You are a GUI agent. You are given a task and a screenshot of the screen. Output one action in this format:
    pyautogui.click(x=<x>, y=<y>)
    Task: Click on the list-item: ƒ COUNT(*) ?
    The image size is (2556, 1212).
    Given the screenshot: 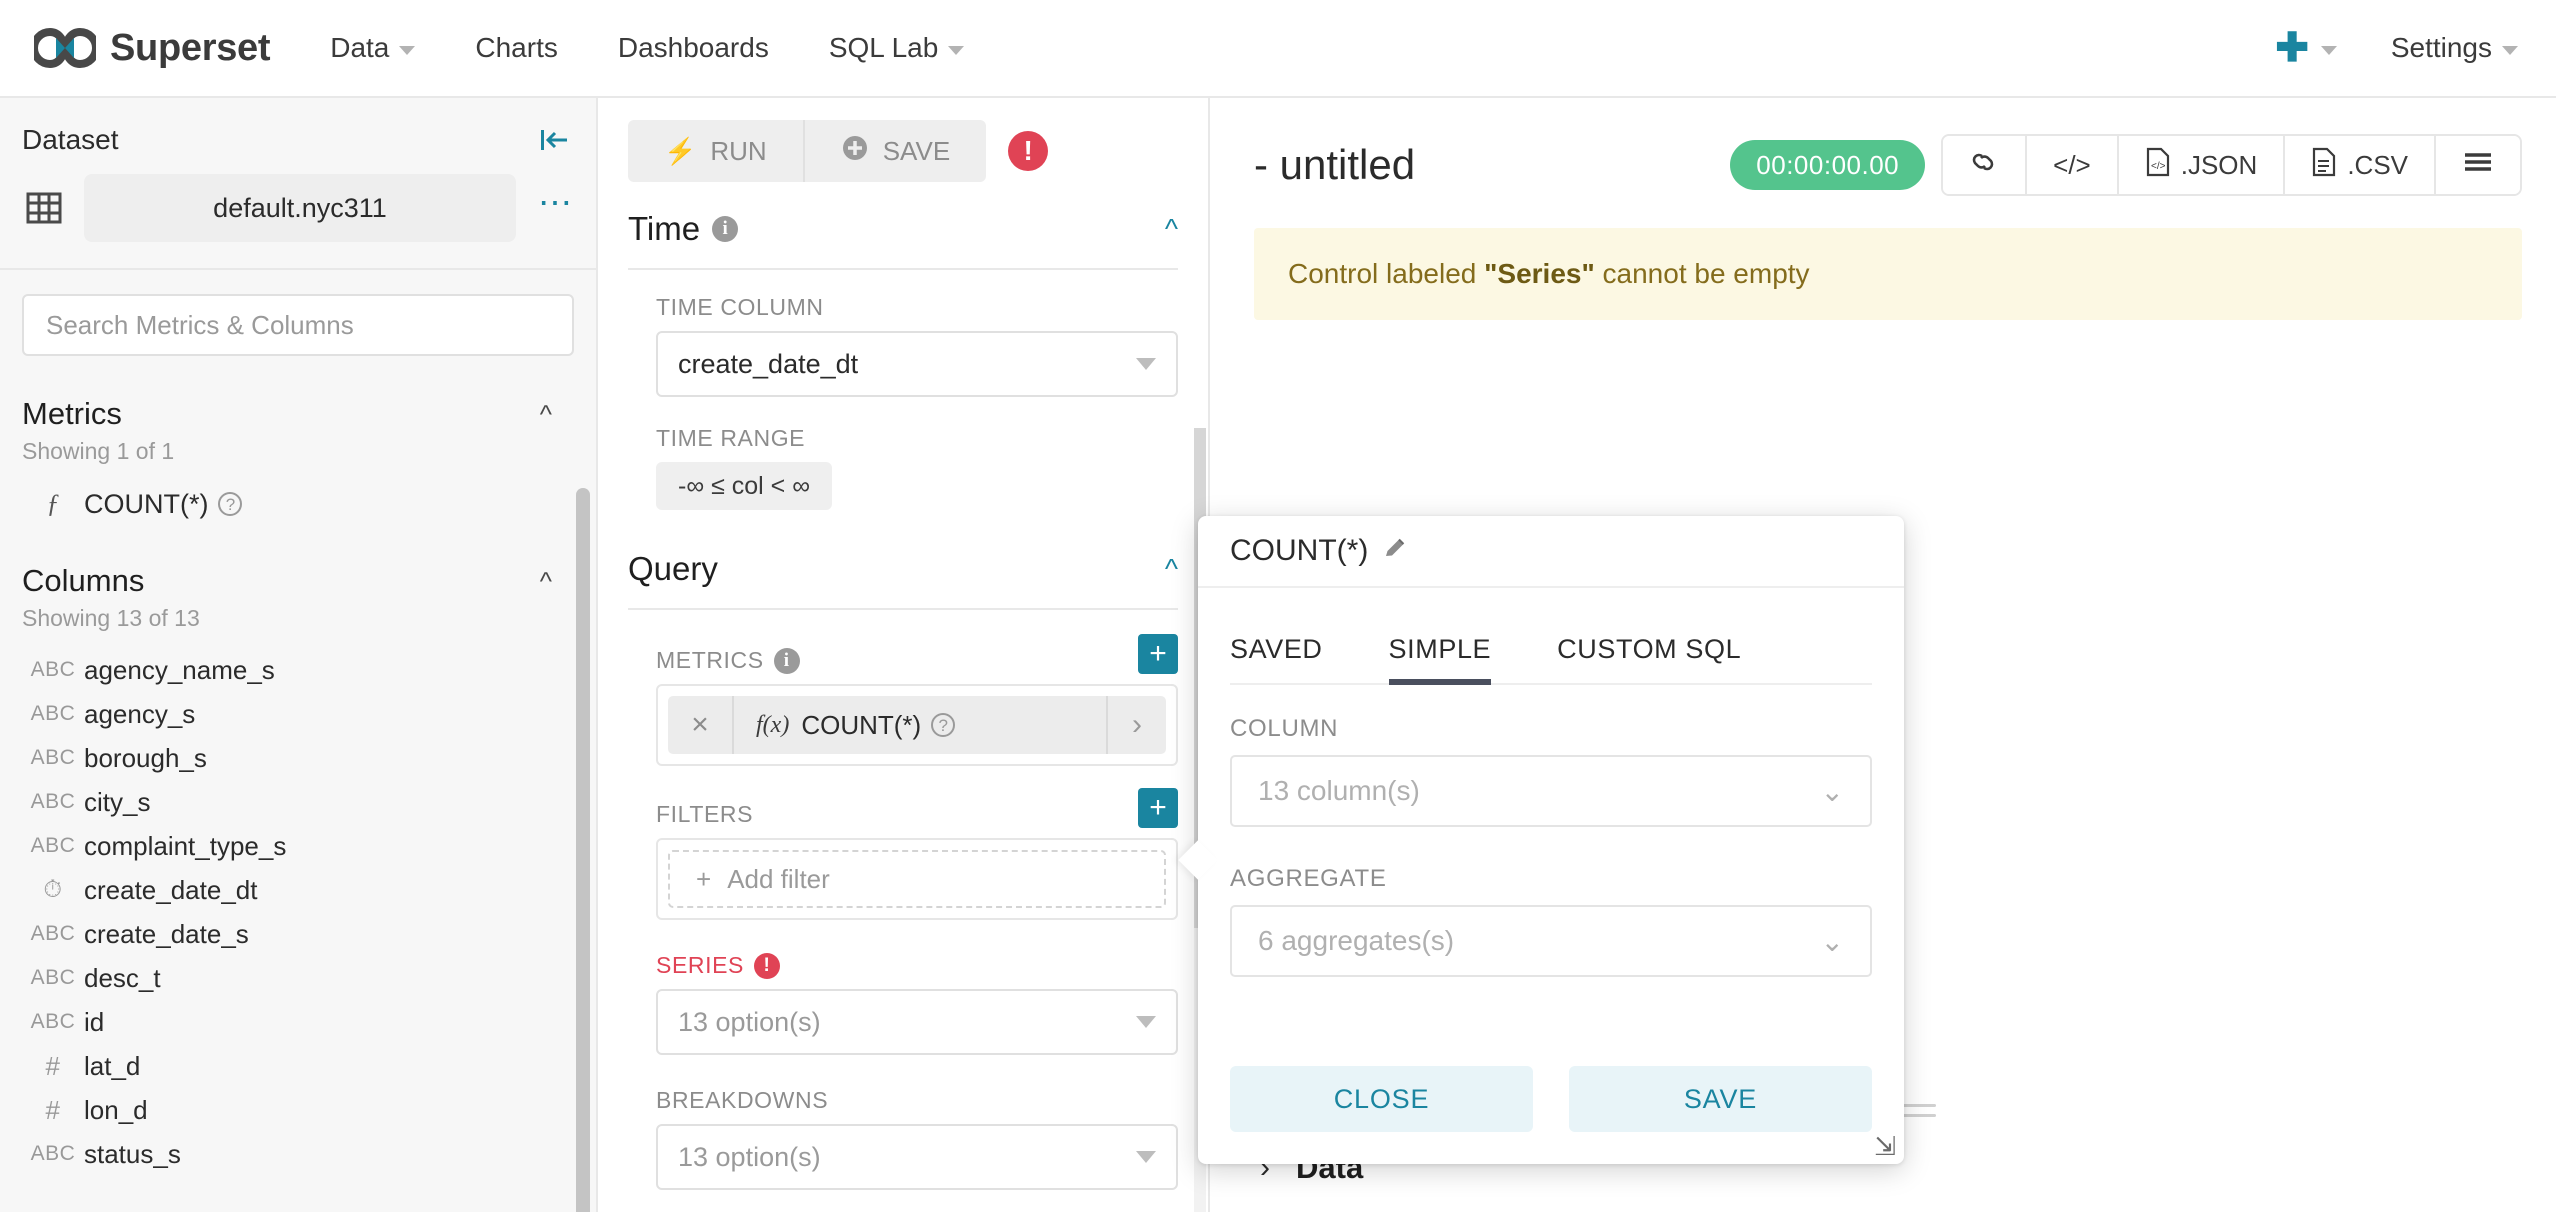 What is the action you would take?
    pyautogui.click(x=298, y=504)
    